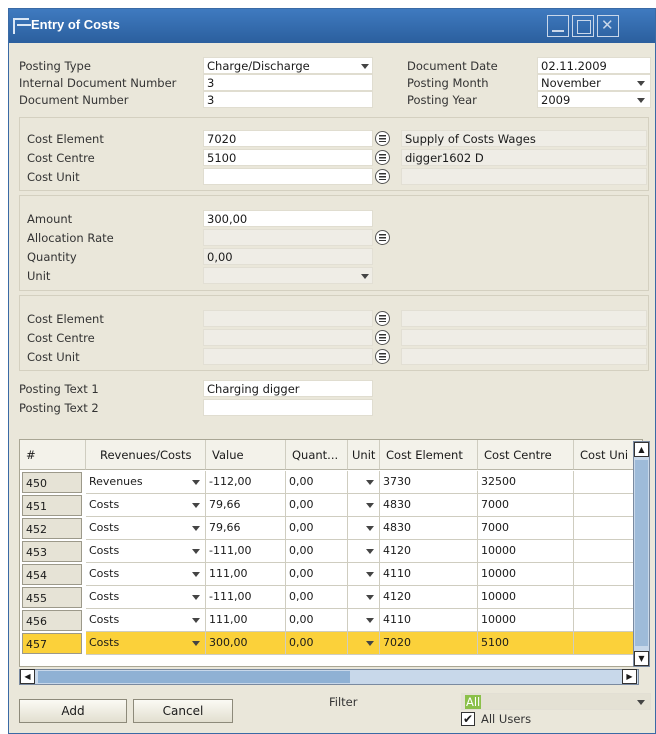 This screenshot has height=734, width=656. What do you see at coordinates (594, 82) in the screenshot?
I see `posting-month-select: November` at bounding box center [594, 82].